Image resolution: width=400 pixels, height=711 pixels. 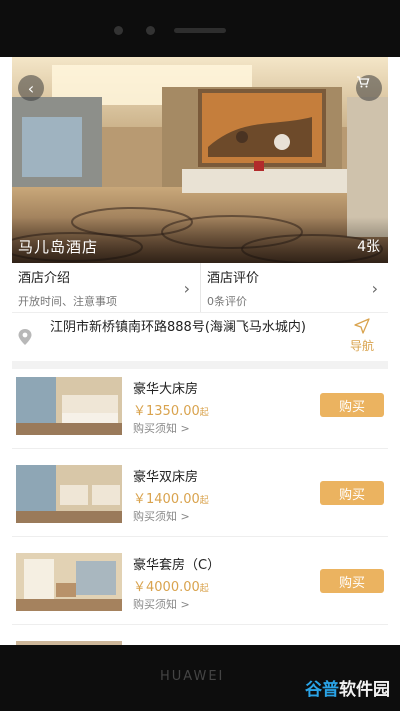 I want to click on hotel-review-link: 酒店评价 0条评价 ›, so click(x=294, y=287).